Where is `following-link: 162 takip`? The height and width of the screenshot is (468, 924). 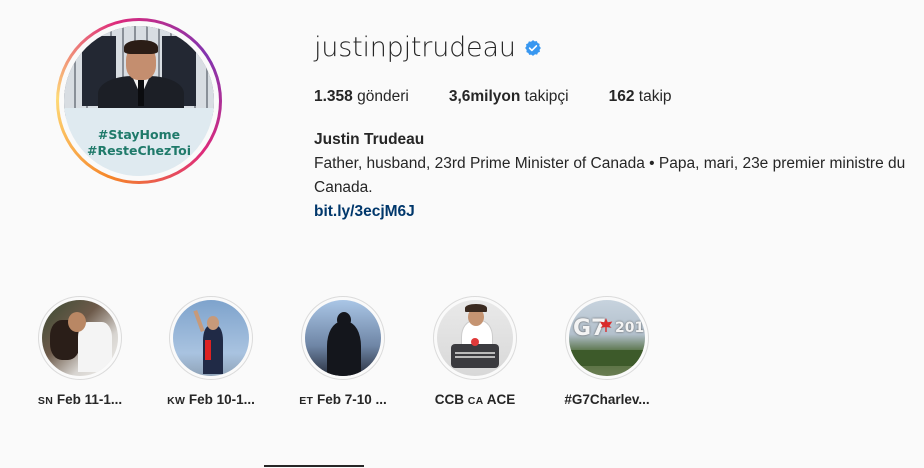
following-link: 162 takip is located at coordinates (640, 97).